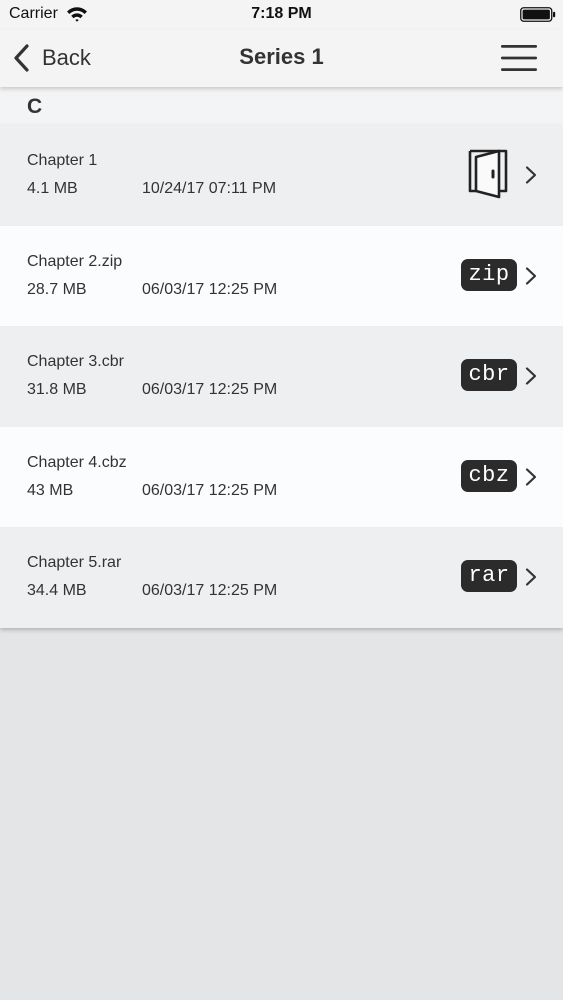 The width and height of the screenshot is (563, 1000). Describe the element at coordinates (488, 174) in the screenshot. I see `open-door-folder-icon` at that location.